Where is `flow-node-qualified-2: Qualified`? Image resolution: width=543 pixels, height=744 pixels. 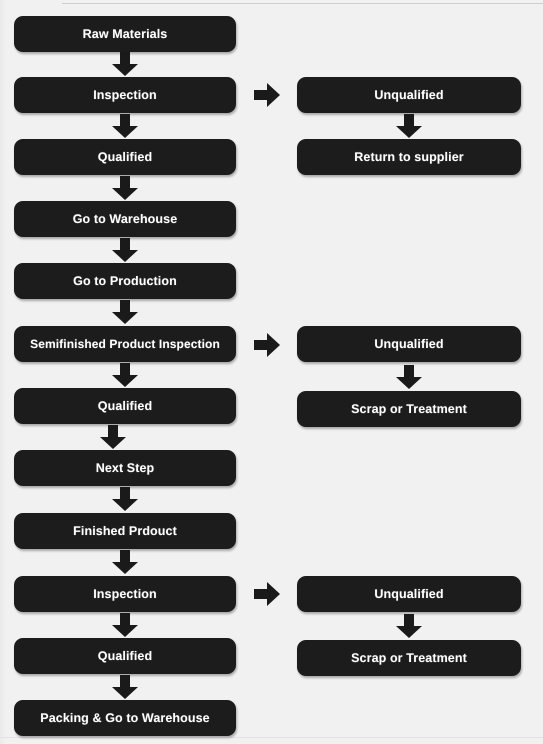
flow-node-qualified-2: Qualified is located at coordinates (125, 406).